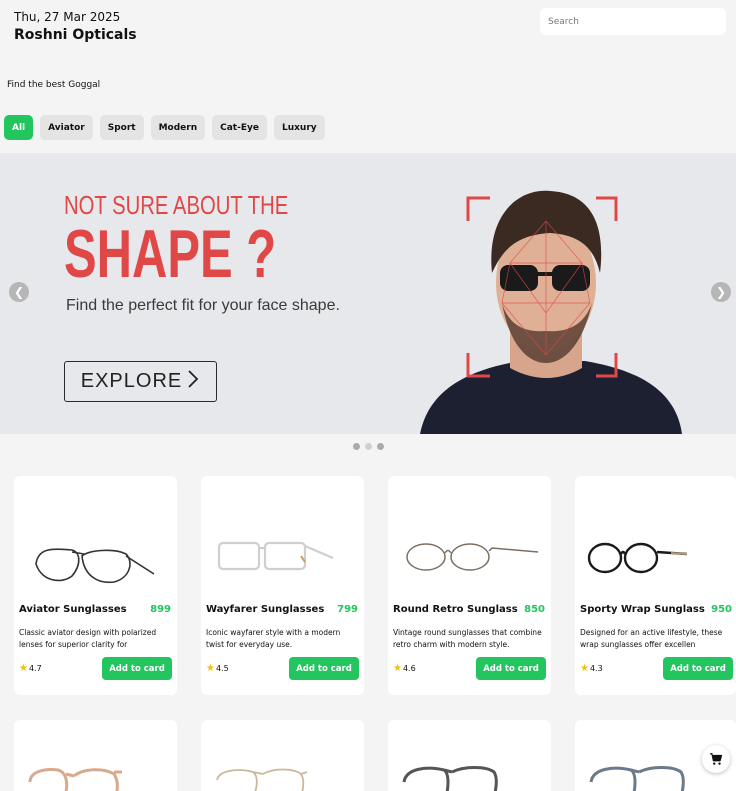  What do you see at coordinates (633, 21) in the screenshot?
I see `search-input` at bounding box center [633, 21].